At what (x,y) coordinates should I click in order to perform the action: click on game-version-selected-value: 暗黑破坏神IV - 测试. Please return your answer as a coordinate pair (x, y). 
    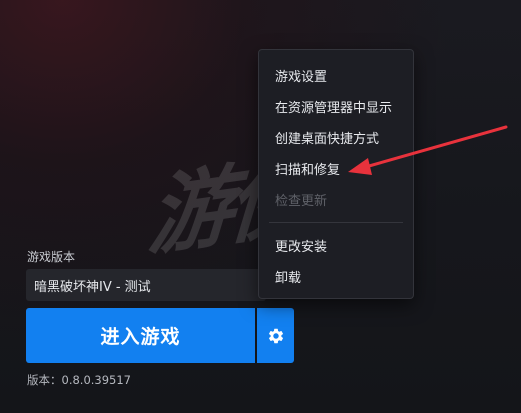
    Looking at the image, I should click on (92, 287).